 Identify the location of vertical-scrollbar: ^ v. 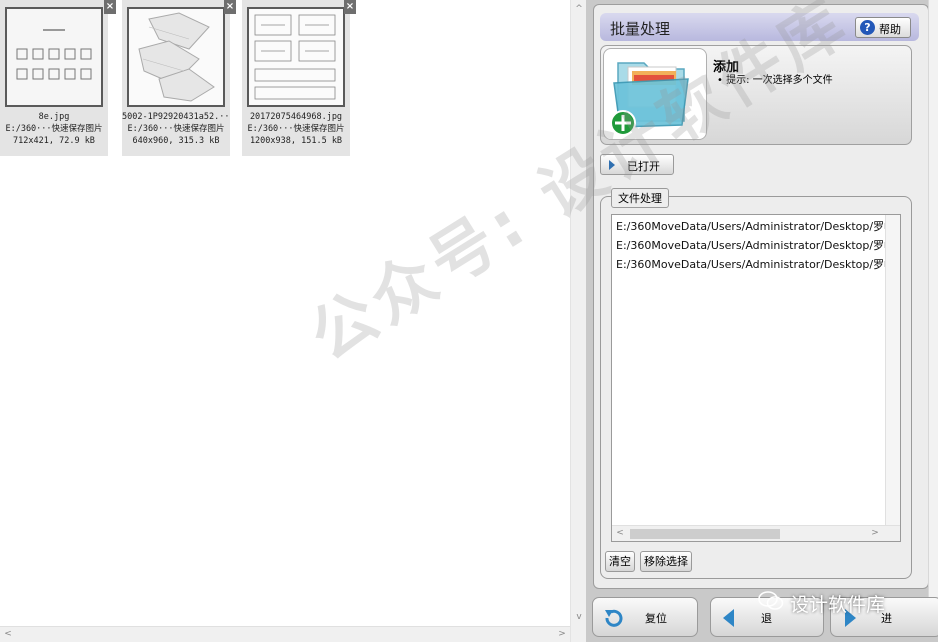
(578, 321).